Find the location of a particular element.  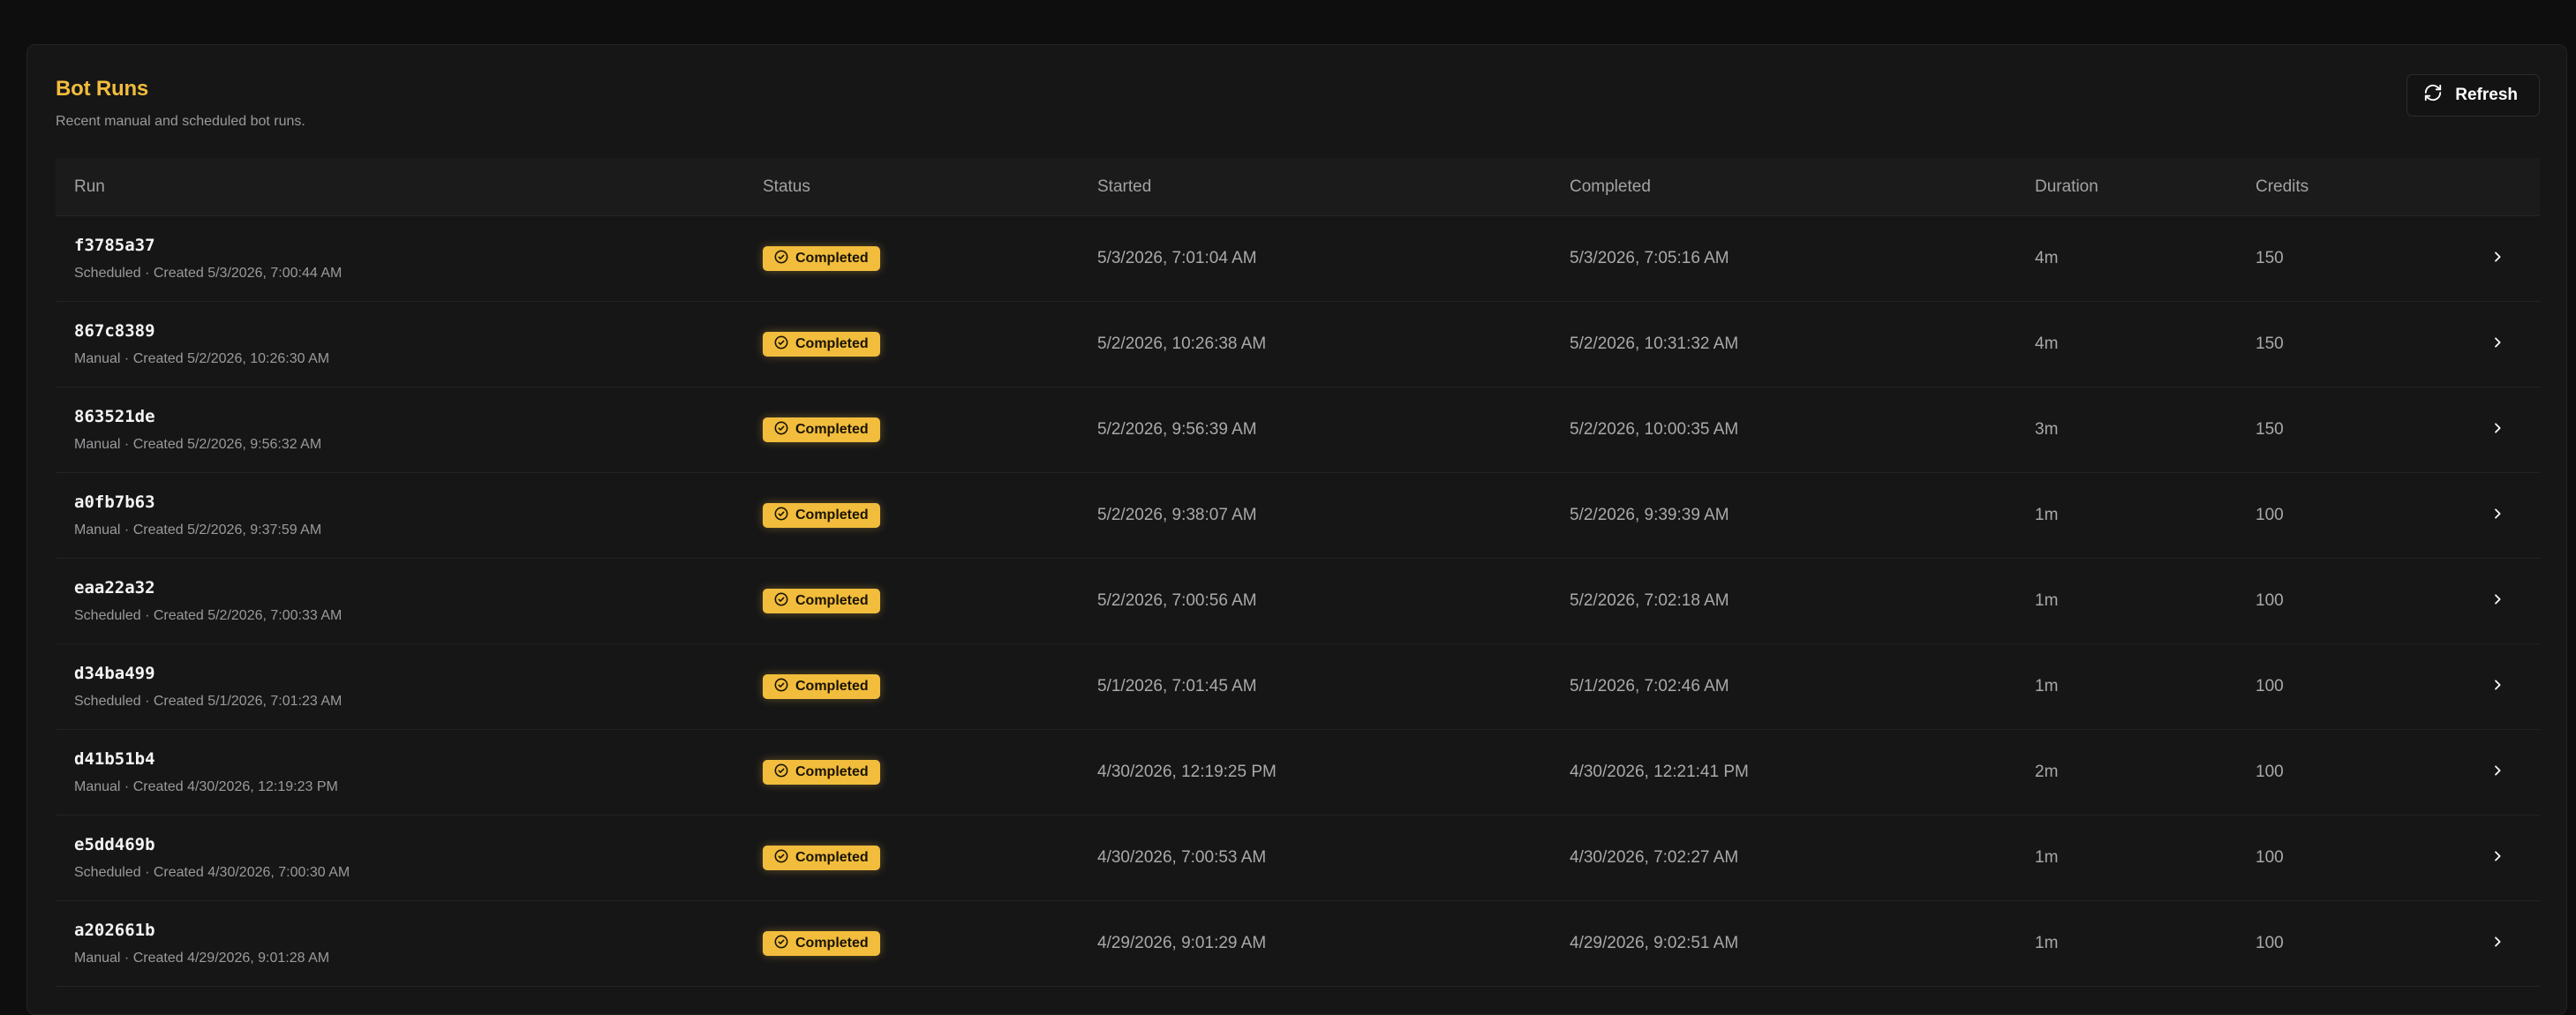

run-id: eaa22a32 is located at coordinates (115, 588).